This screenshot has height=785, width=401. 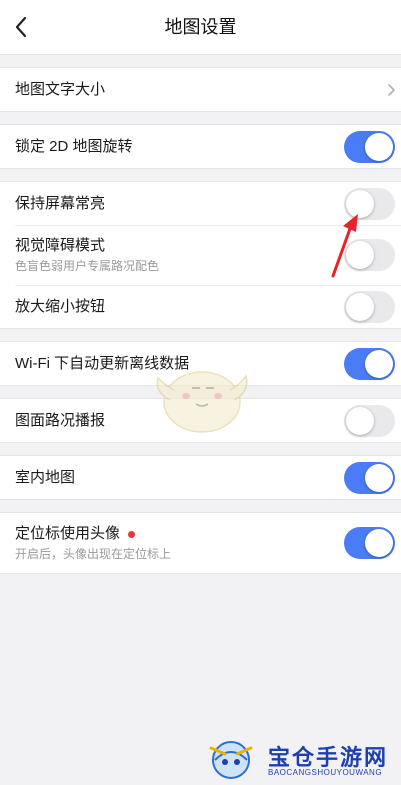 What do you see at coordinates (325, 772) in the screenshot?
I see `watermark-subtext: BAOCANGSHOUYOUWANG` at bounding box center [325, 772].